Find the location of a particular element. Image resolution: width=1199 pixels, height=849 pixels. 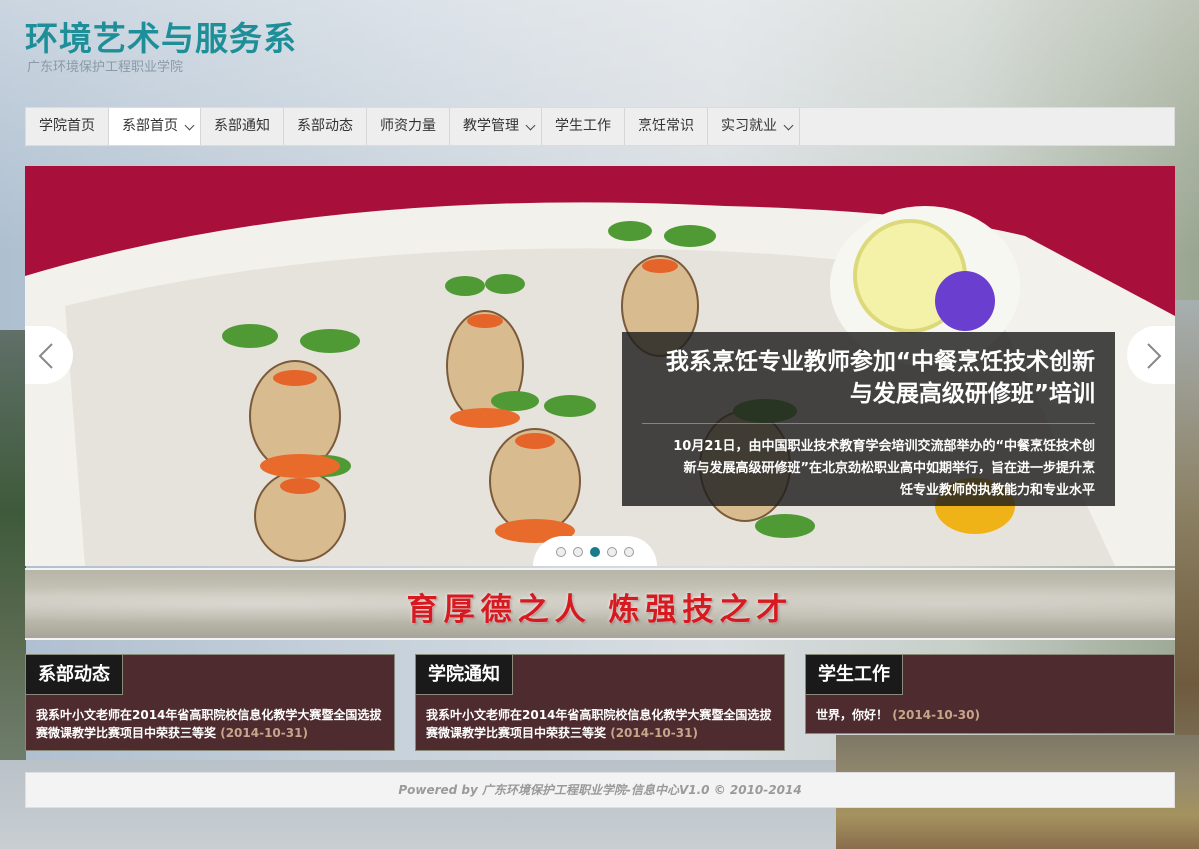

slide-caption-title: 我系烹饪专业教师参加“中餐烹饪技术创新 与发展高级研修班”培训 is located at coordinates (868, 385).